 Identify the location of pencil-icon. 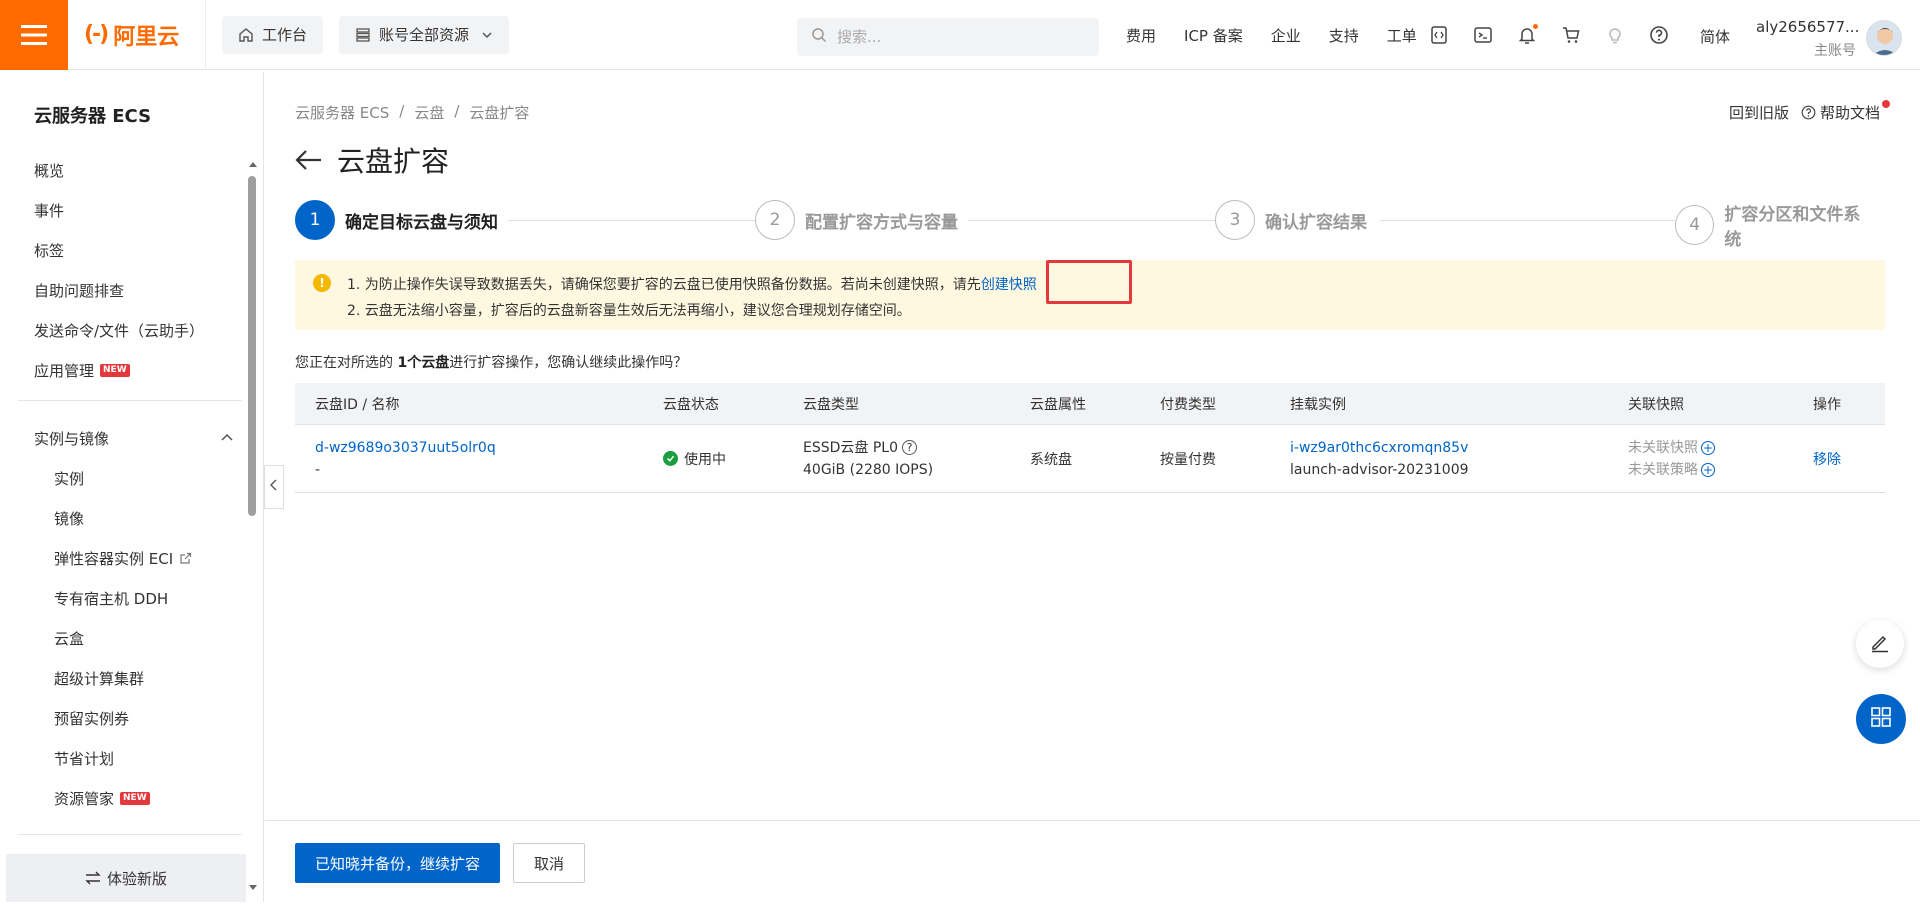
(1880, 644).